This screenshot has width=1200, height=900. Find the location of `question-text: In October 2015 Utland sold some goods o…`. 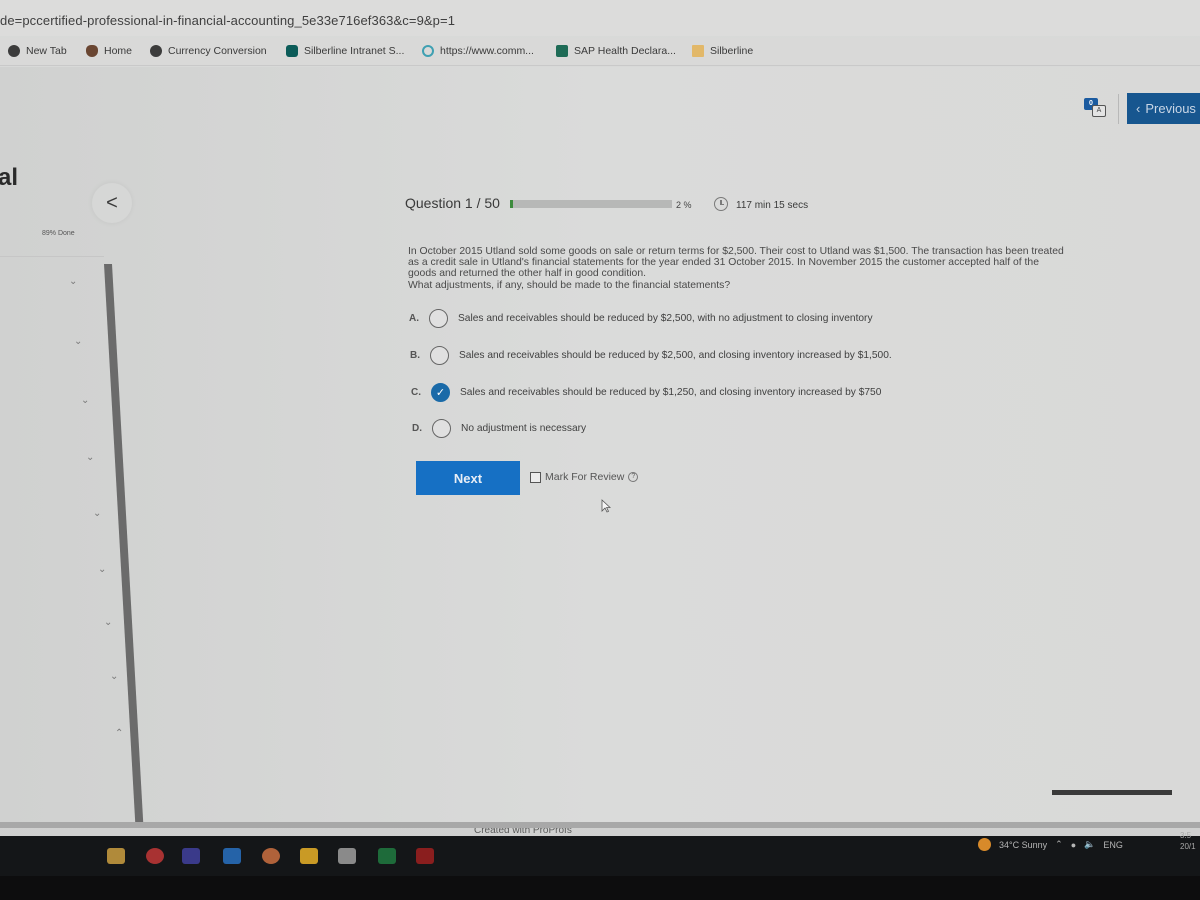

question-text: In October 2015 Utland sold some goods o… is located at coordinates (768, 268).